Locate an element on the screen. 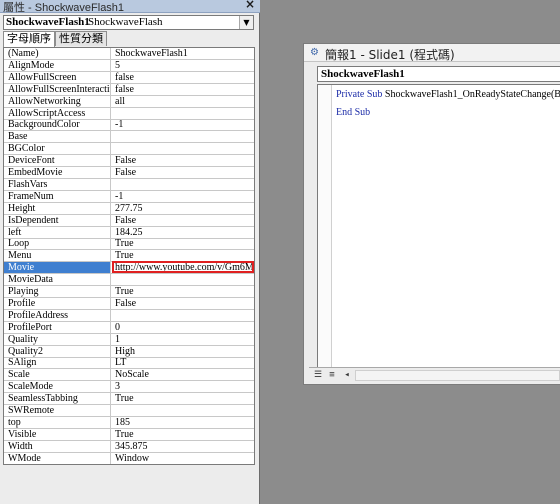 This screenshot has width=560, height=504. property-row: Quality 1 is located at coordinates (129, 339).